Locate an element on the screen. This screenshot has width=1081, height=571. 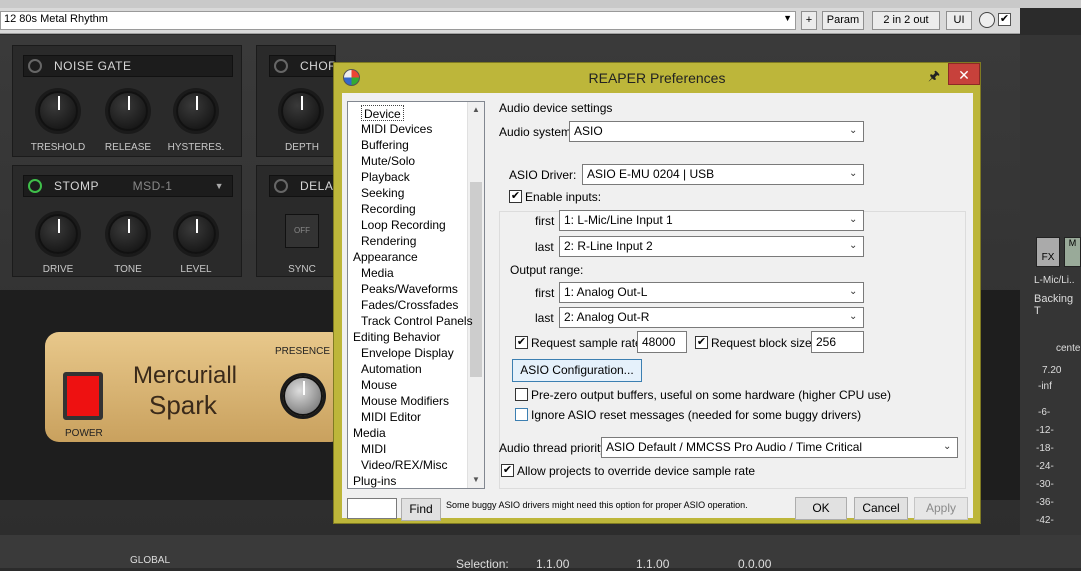
cancel-button: Cancel is located at coordinates (881, 508).